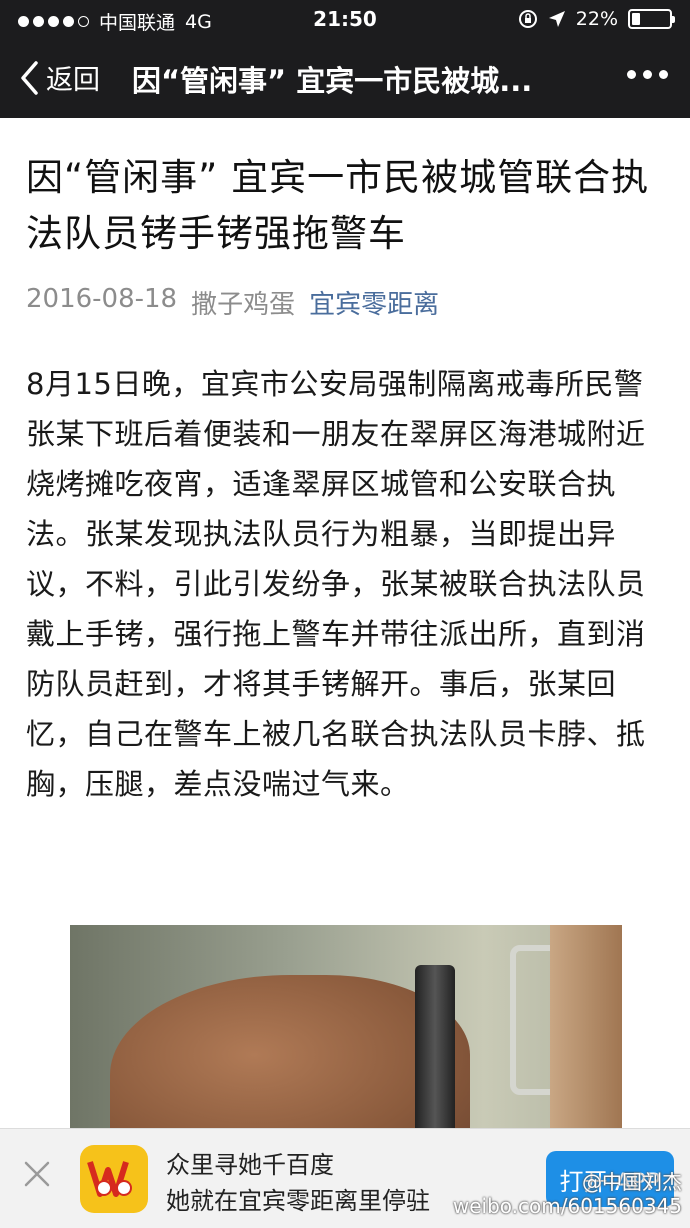 Image resolution: width=690 pixels, height=1228 pixels. I want to click on more-options-icon, so click(647, 74).